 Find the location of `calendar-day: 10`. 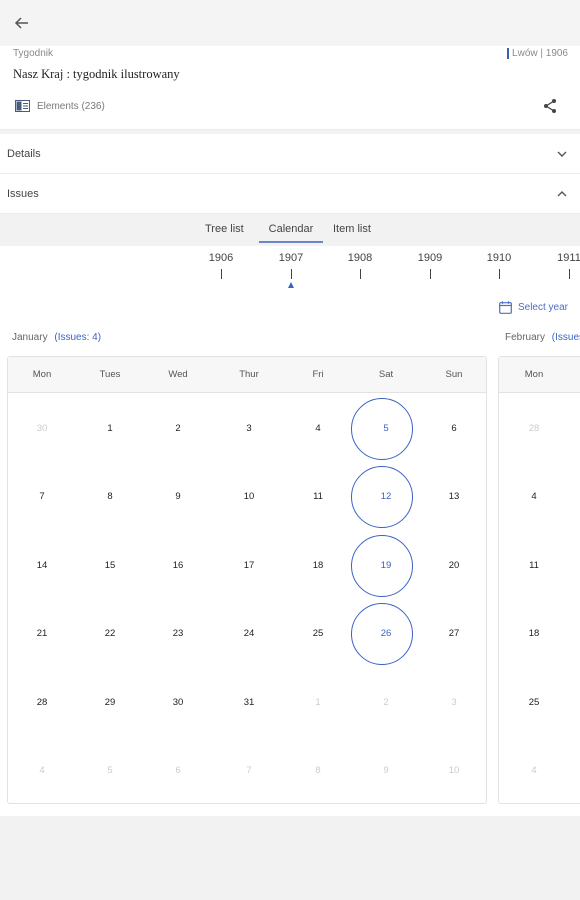

calendar-day: 10 is located at coordinates (249, 496).